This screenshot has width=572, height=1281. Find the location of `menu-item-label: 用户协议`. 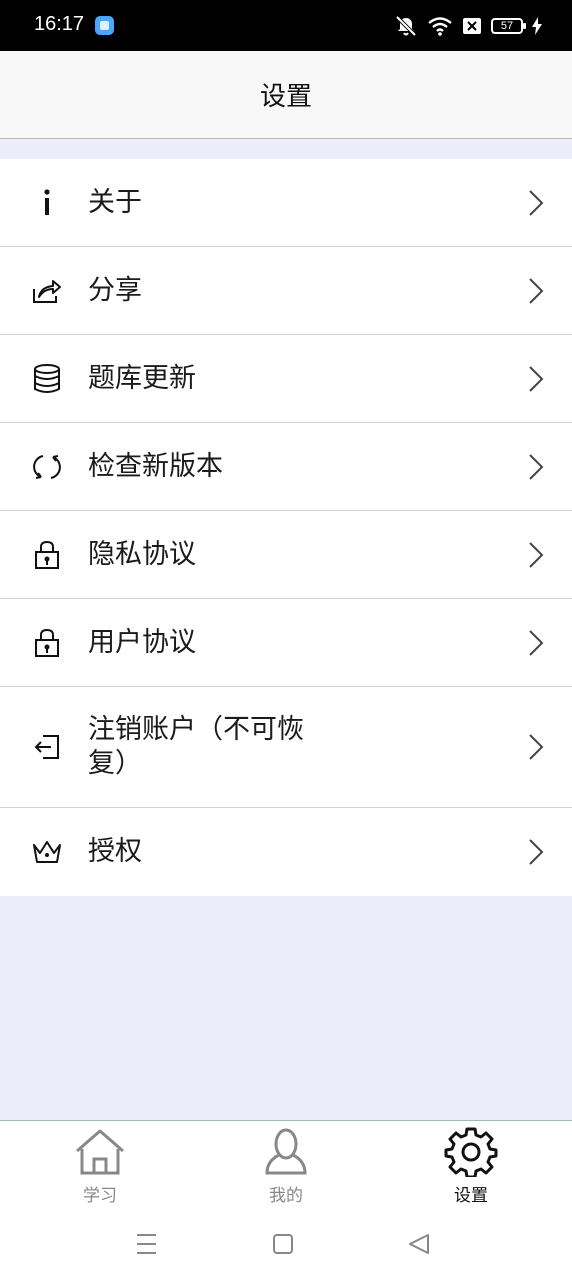

menu-item-label: 用户协议 is located at coordinates (142, 642).